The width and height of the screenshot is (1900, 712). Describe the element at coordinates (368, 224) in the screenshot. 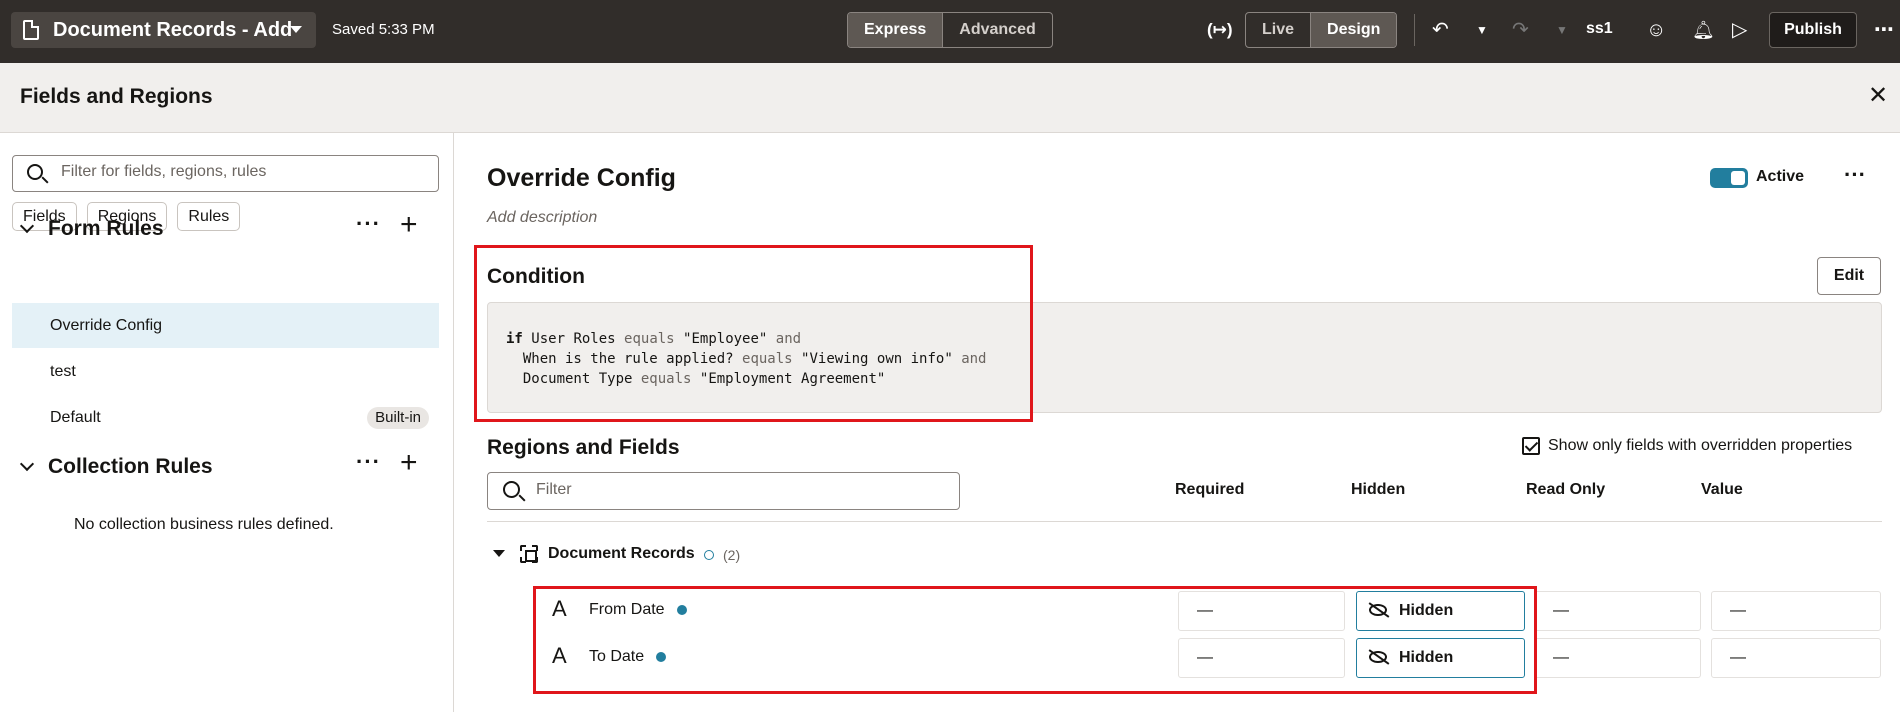

I see `form-rules-more-icon: ···` at that location.